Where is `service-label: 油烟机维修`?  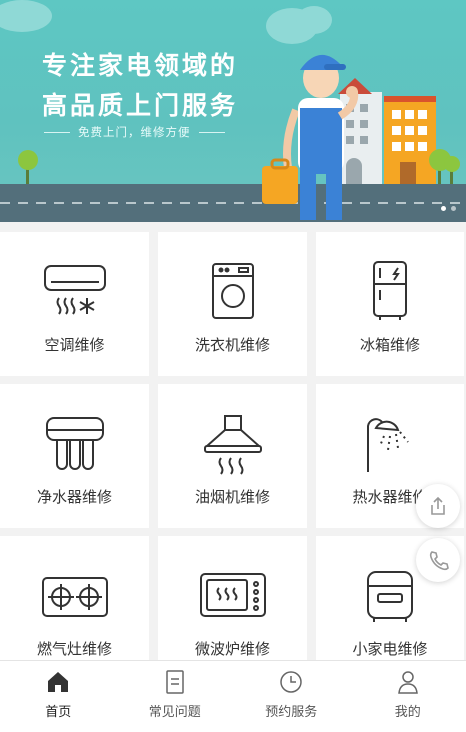 service-label: 油烟机维修 is located at coordinates (232, 497).